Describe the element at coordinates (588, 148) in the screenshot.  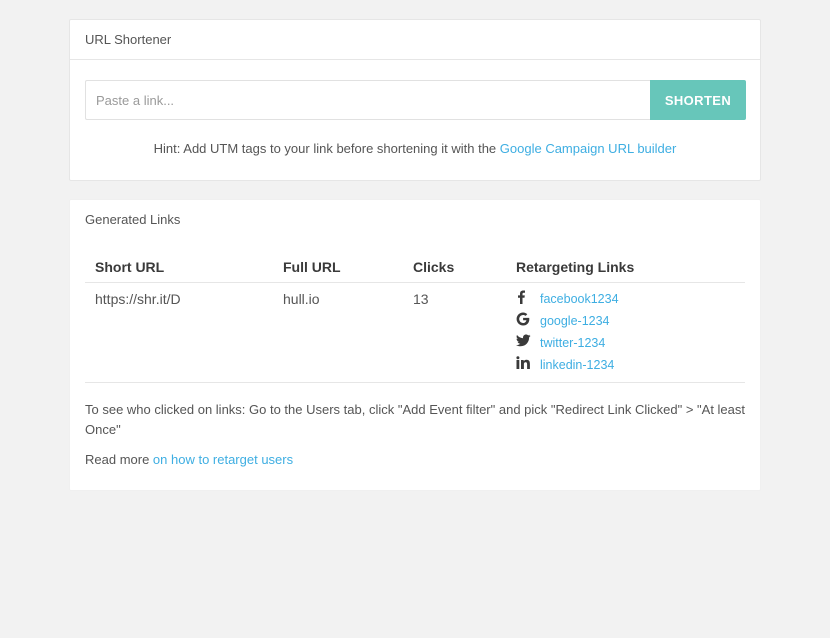
I see `google-campaign-link: Google Campaign URL builder` at that location.